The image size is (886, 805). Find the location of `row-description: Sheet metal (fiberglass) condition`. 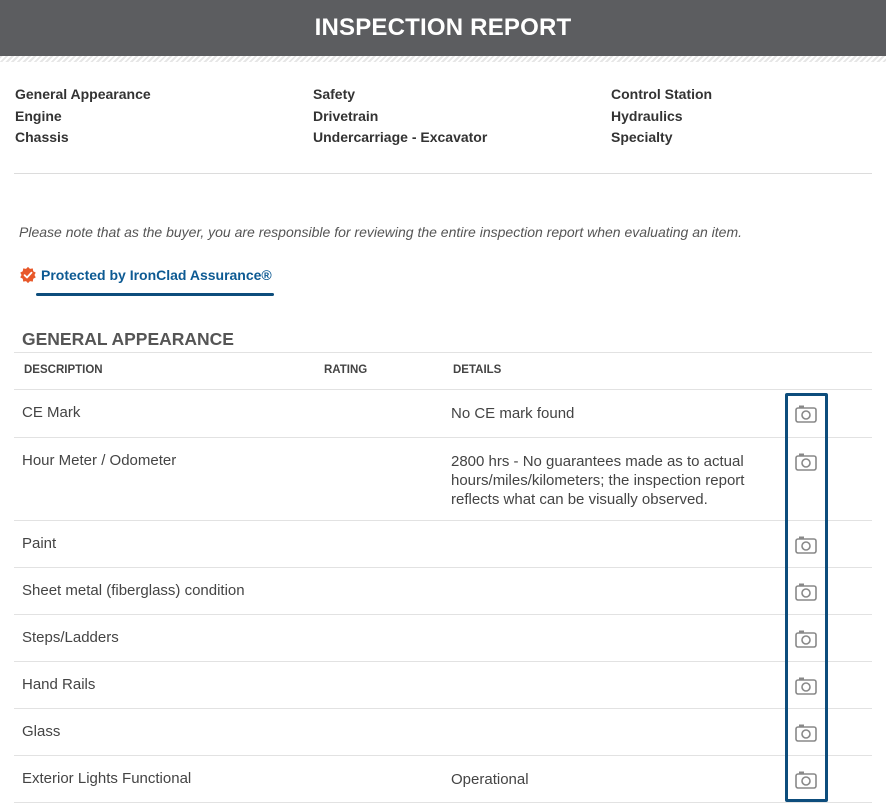

row-description: Sheet metal (fiberglass) condition is located at coordinates (133, 590).